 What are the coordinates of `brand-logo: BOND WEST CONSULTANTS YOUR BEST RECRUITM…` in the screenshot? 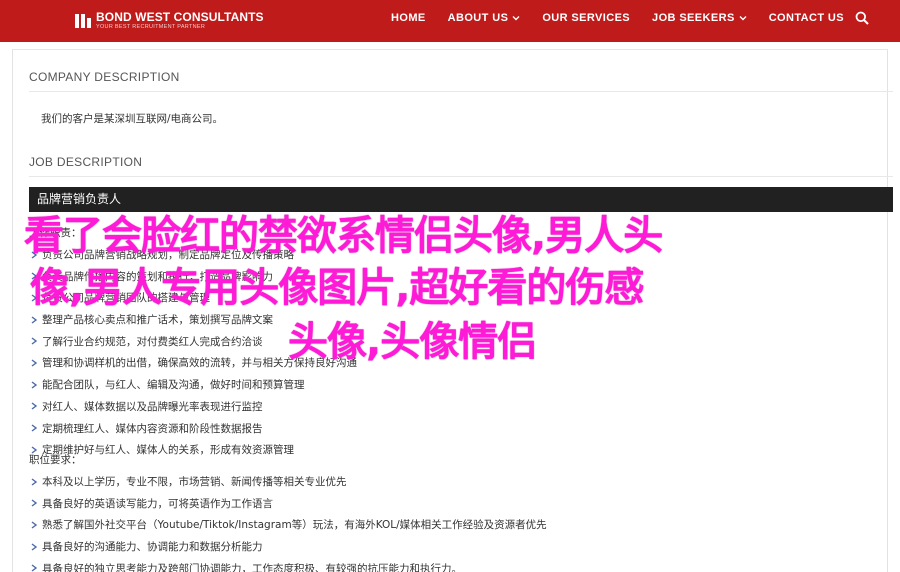 It's located at (169, 21).